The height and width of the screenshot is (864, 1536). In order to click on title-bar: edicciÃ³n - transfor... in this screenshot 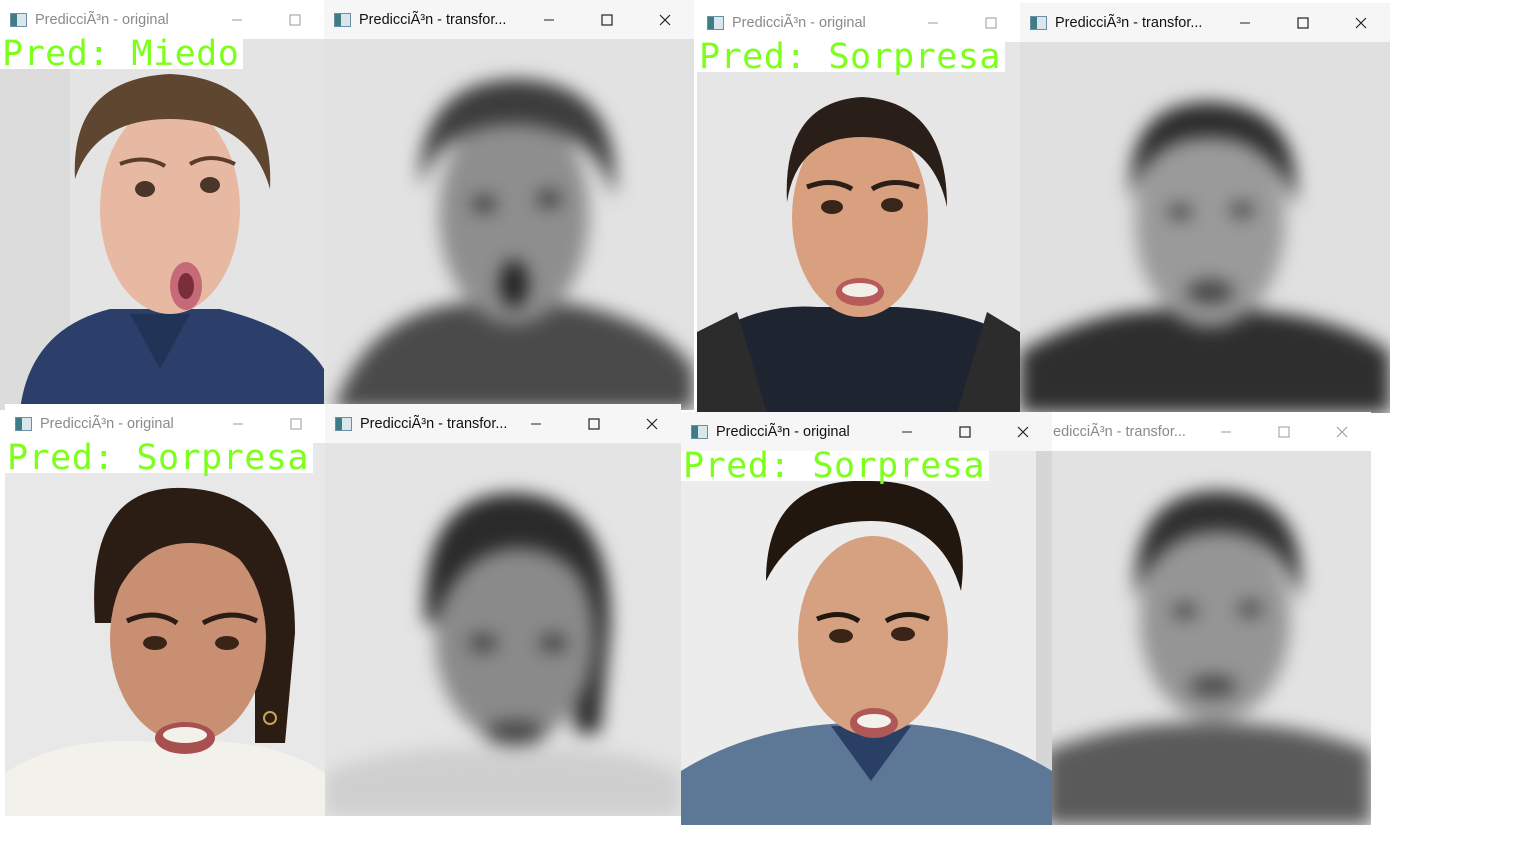, I will do `click(1208, 431)`.